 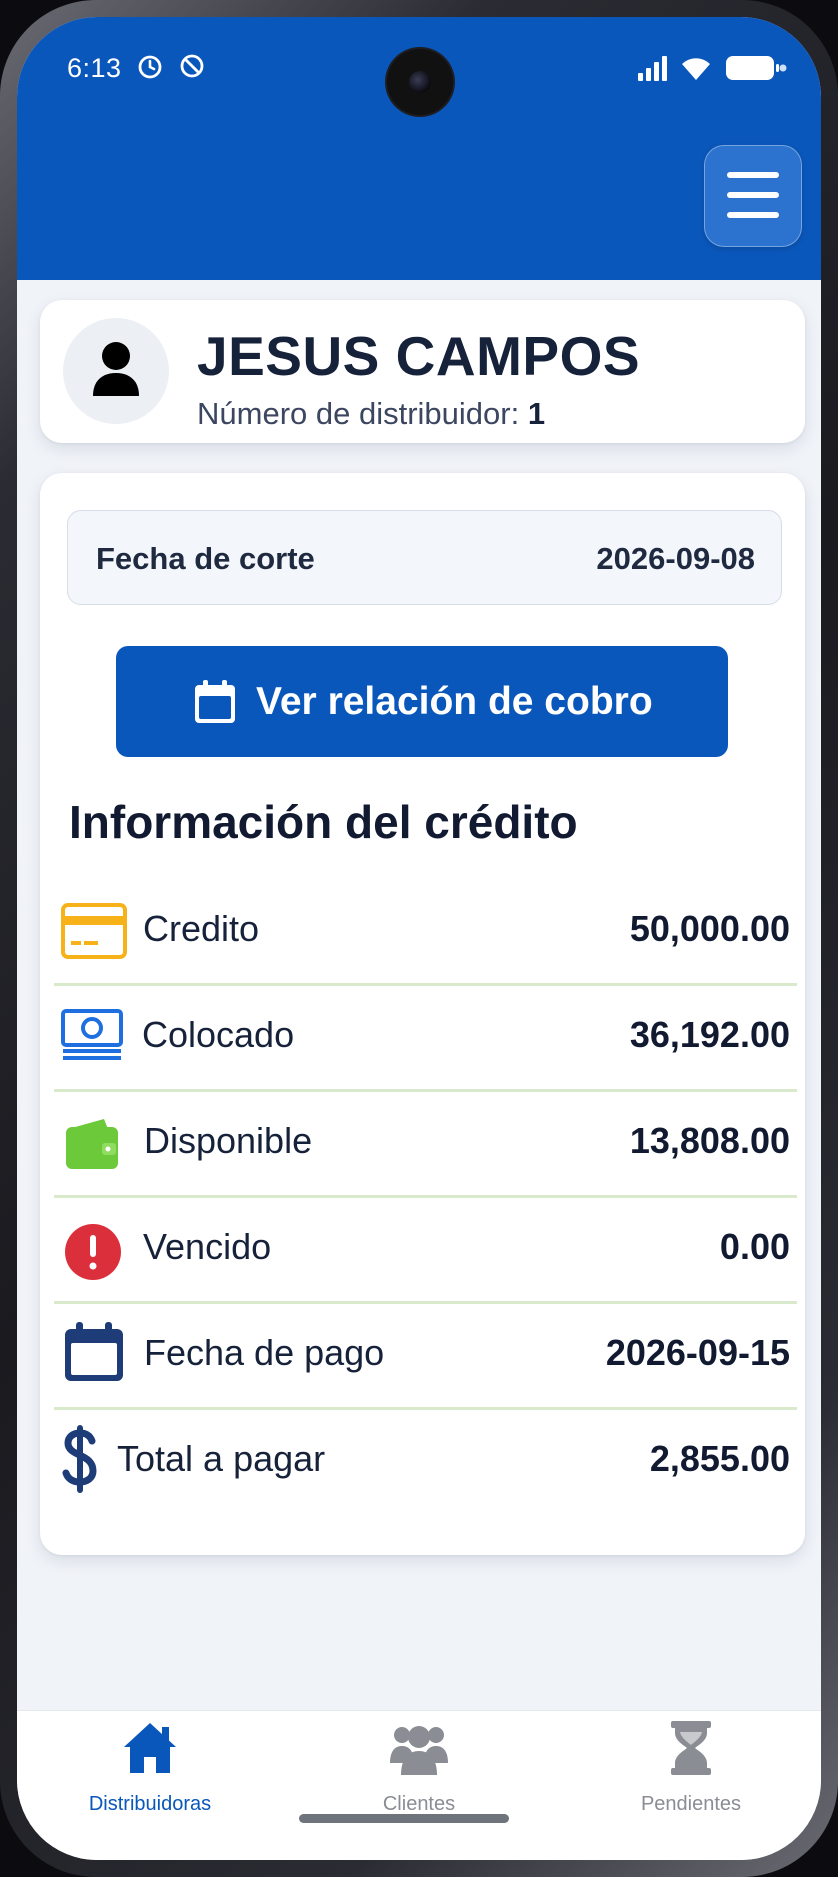 What do you see at coordinates (94, 931) in the screenshot?
I see `credit-card-icon` at bounding box center [94, 931].